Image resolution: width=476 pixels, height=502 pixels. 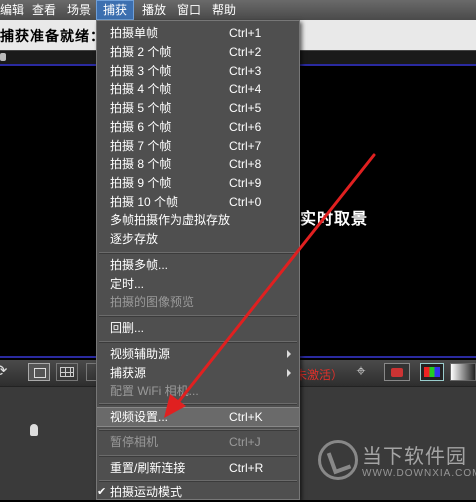 I want to click on menu-item-capture-2: 拍摄 2 个帧 Ctrl+2, so click(x=198, y=52).